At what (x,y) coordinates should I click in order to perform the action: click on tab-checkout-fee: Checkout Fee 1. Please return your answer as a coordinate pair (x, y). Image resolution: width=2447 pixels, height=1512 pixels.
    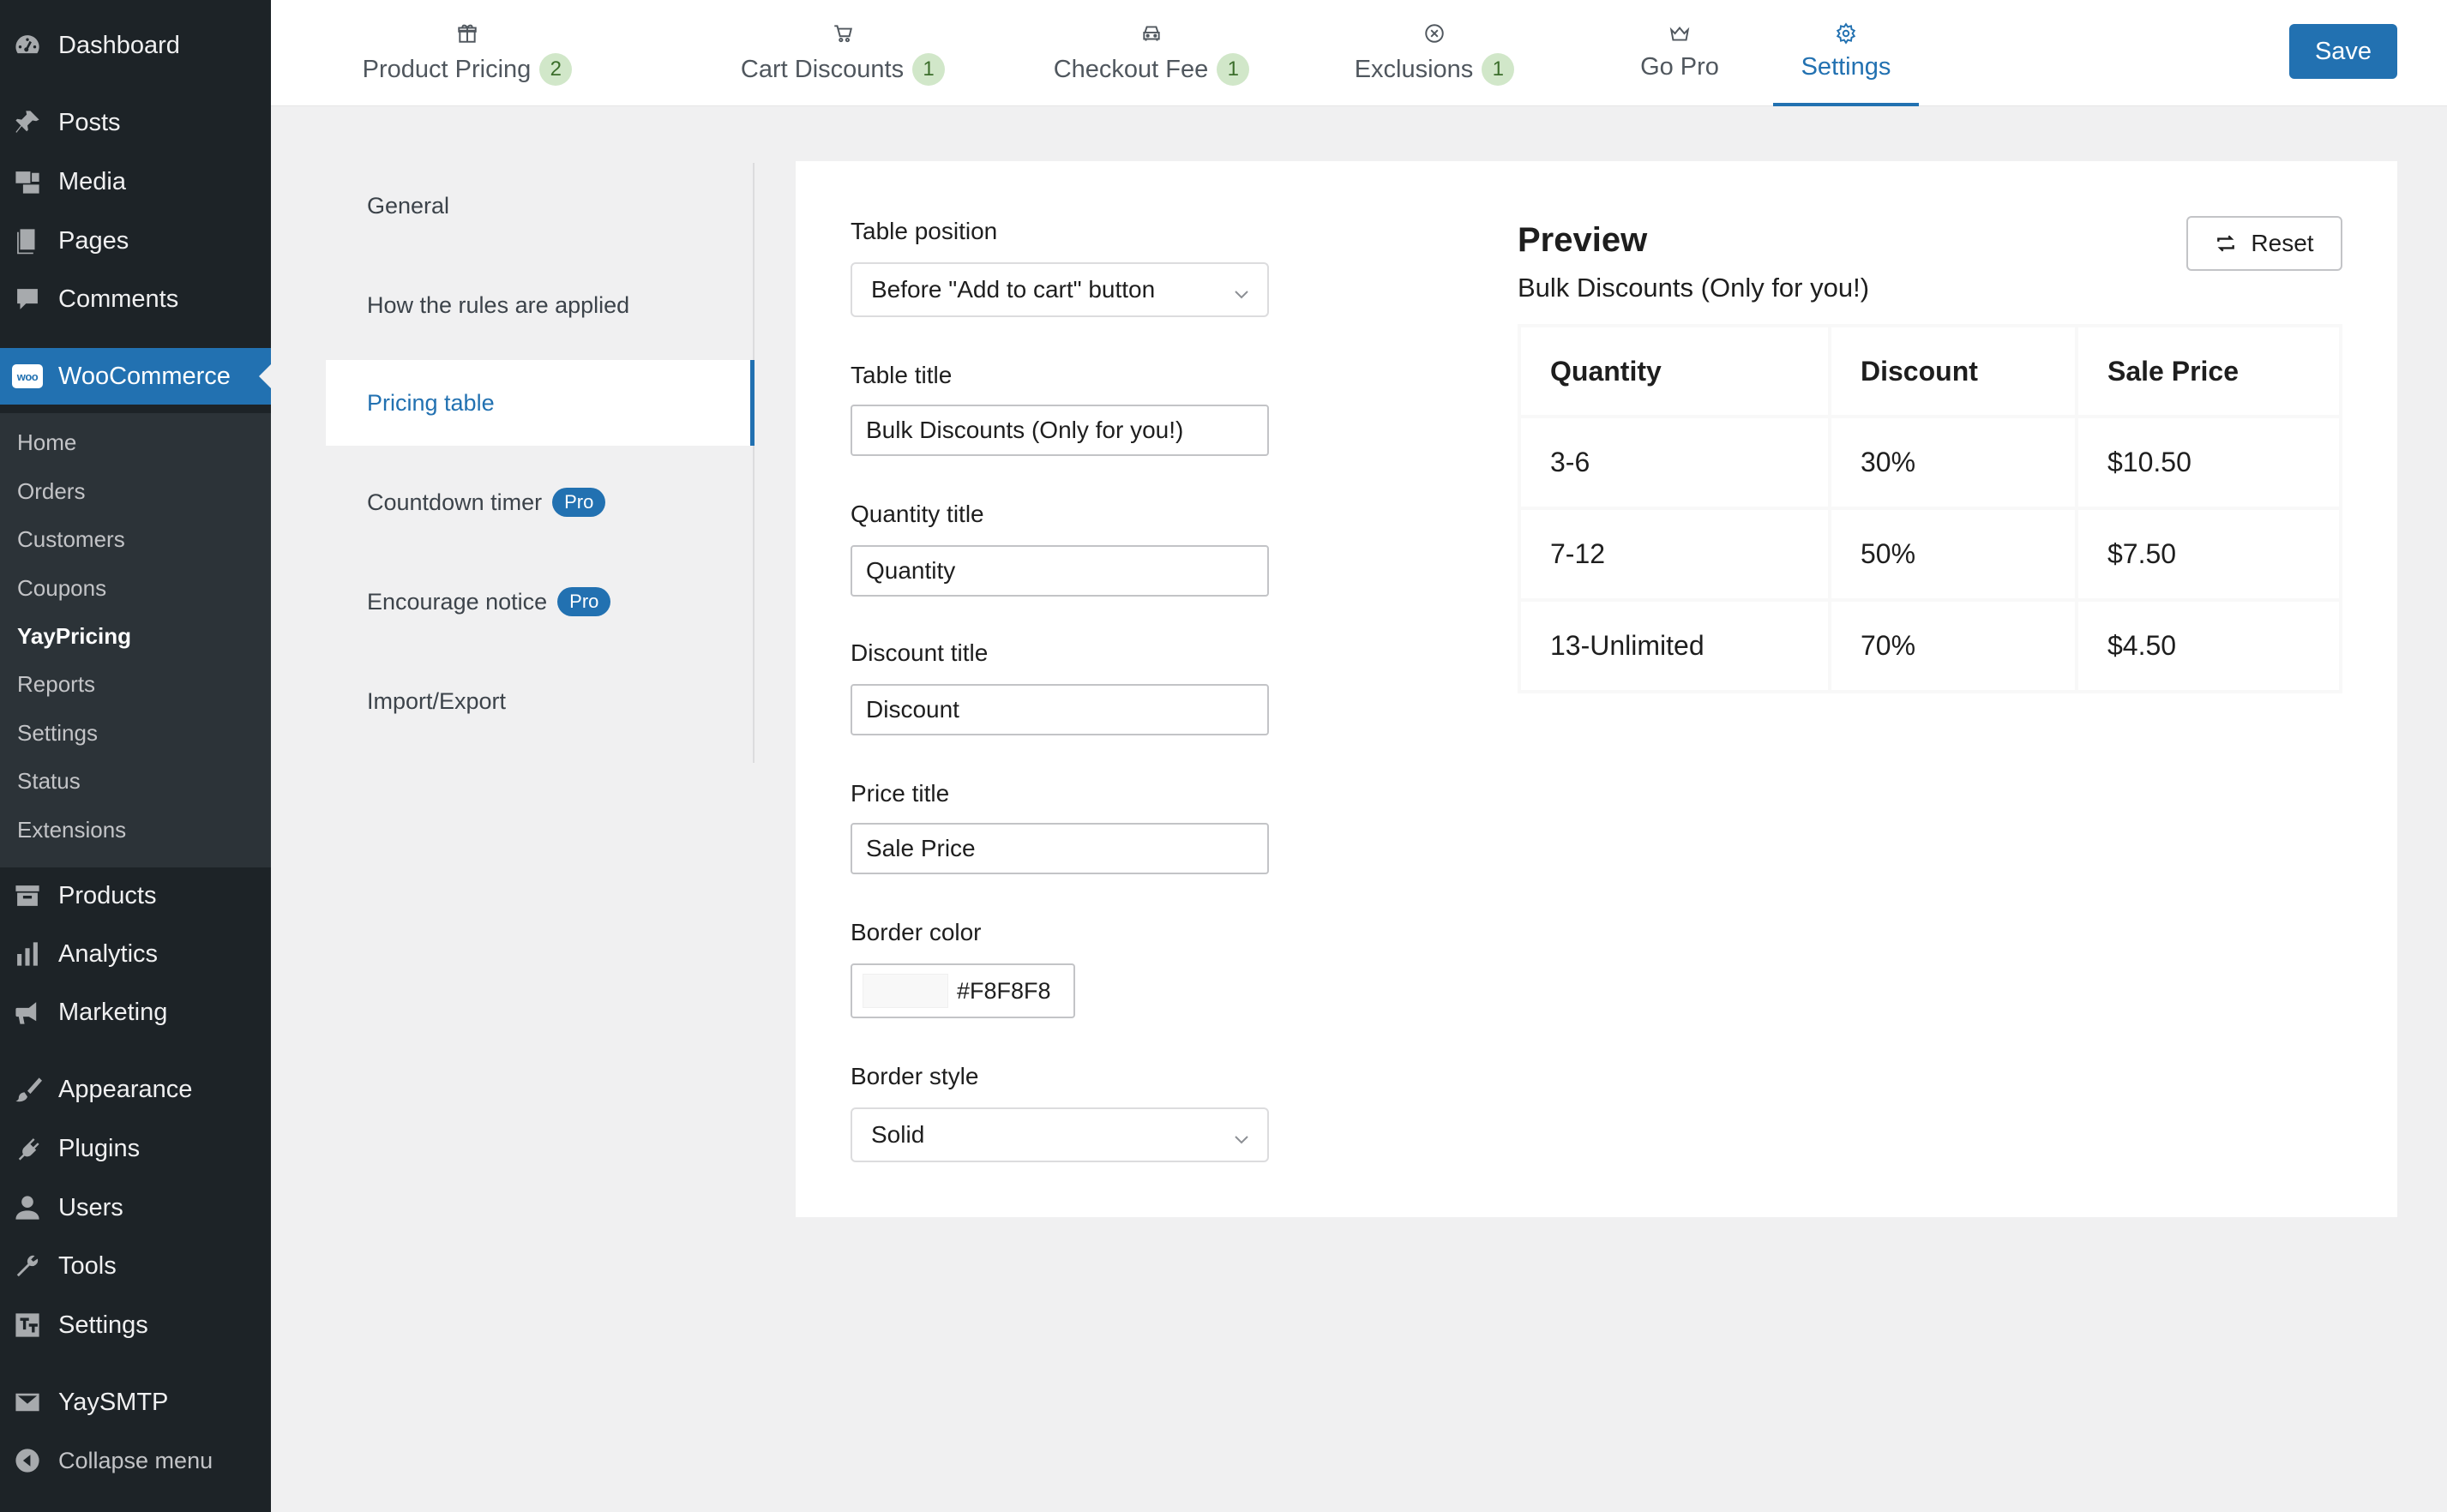
    Looking at the image, I should click on (1151, 53).